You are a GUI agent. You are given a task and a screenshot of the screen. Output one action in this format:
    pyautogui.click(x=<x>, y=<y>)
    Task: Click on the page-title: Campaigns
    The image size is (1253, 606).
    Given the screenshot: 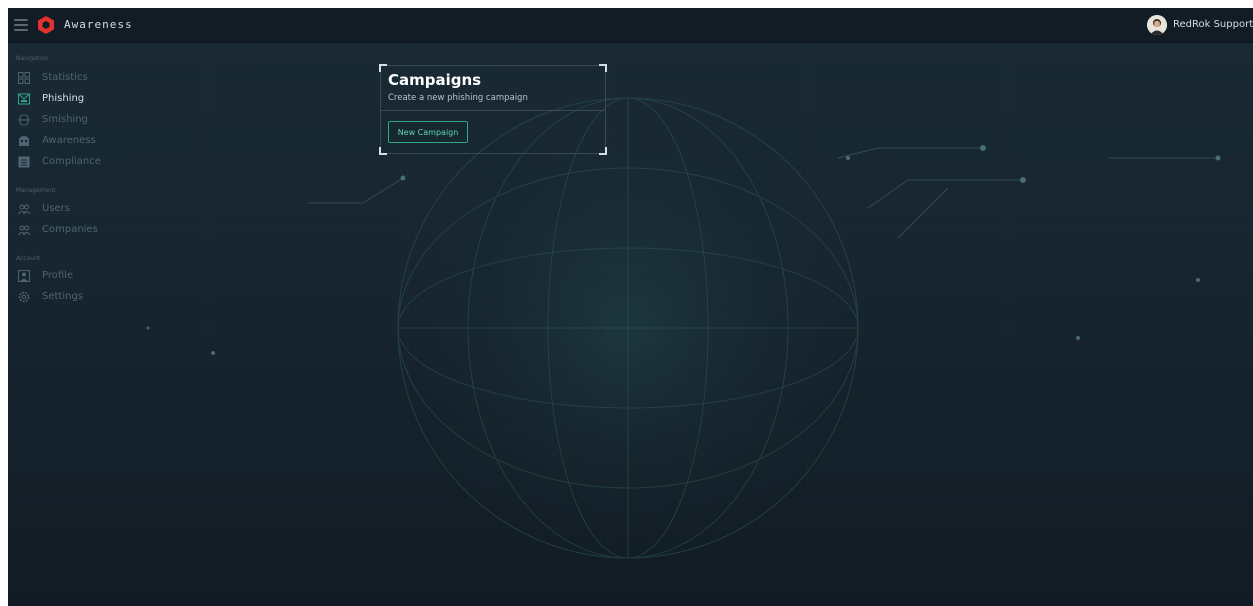 What is the action you would take?
    pyautogui.click(x=435, y=80)
    